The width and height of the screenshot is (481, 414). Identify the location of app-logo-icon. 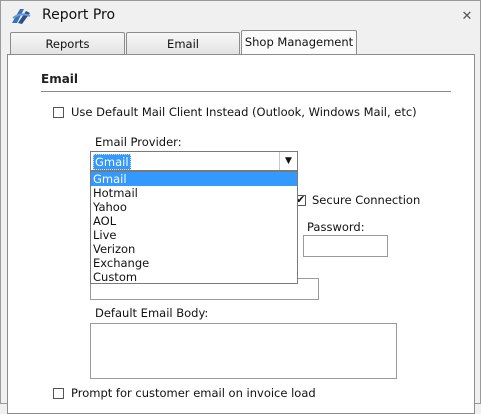
(21, 16).